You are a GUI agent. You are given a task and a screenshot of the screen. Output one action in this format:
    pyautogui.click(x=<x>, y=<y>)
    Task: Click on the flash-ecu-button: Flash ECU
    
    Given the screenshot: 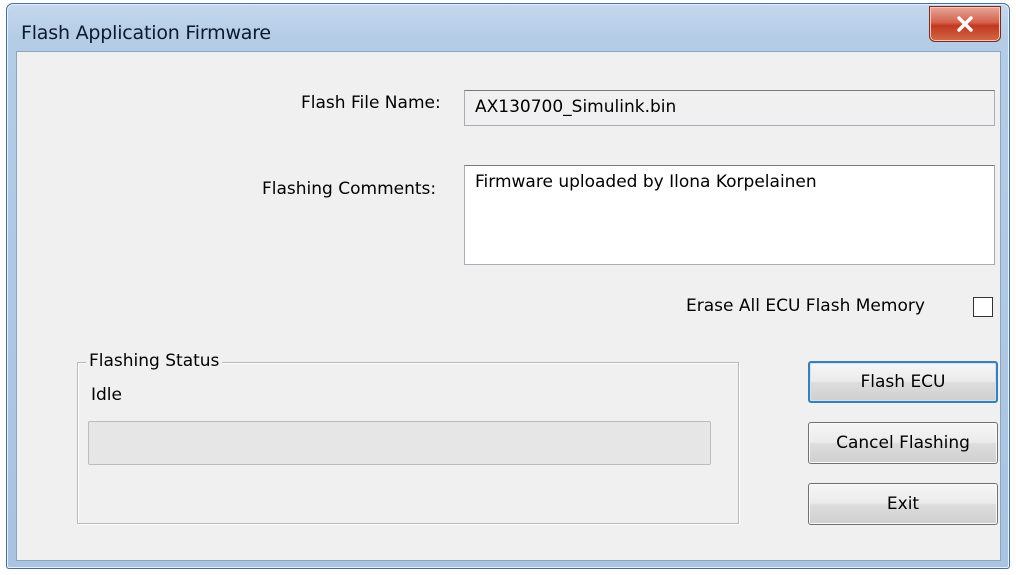 What is the action you would take?
    pyautogui.click(x=903, y=382)
    